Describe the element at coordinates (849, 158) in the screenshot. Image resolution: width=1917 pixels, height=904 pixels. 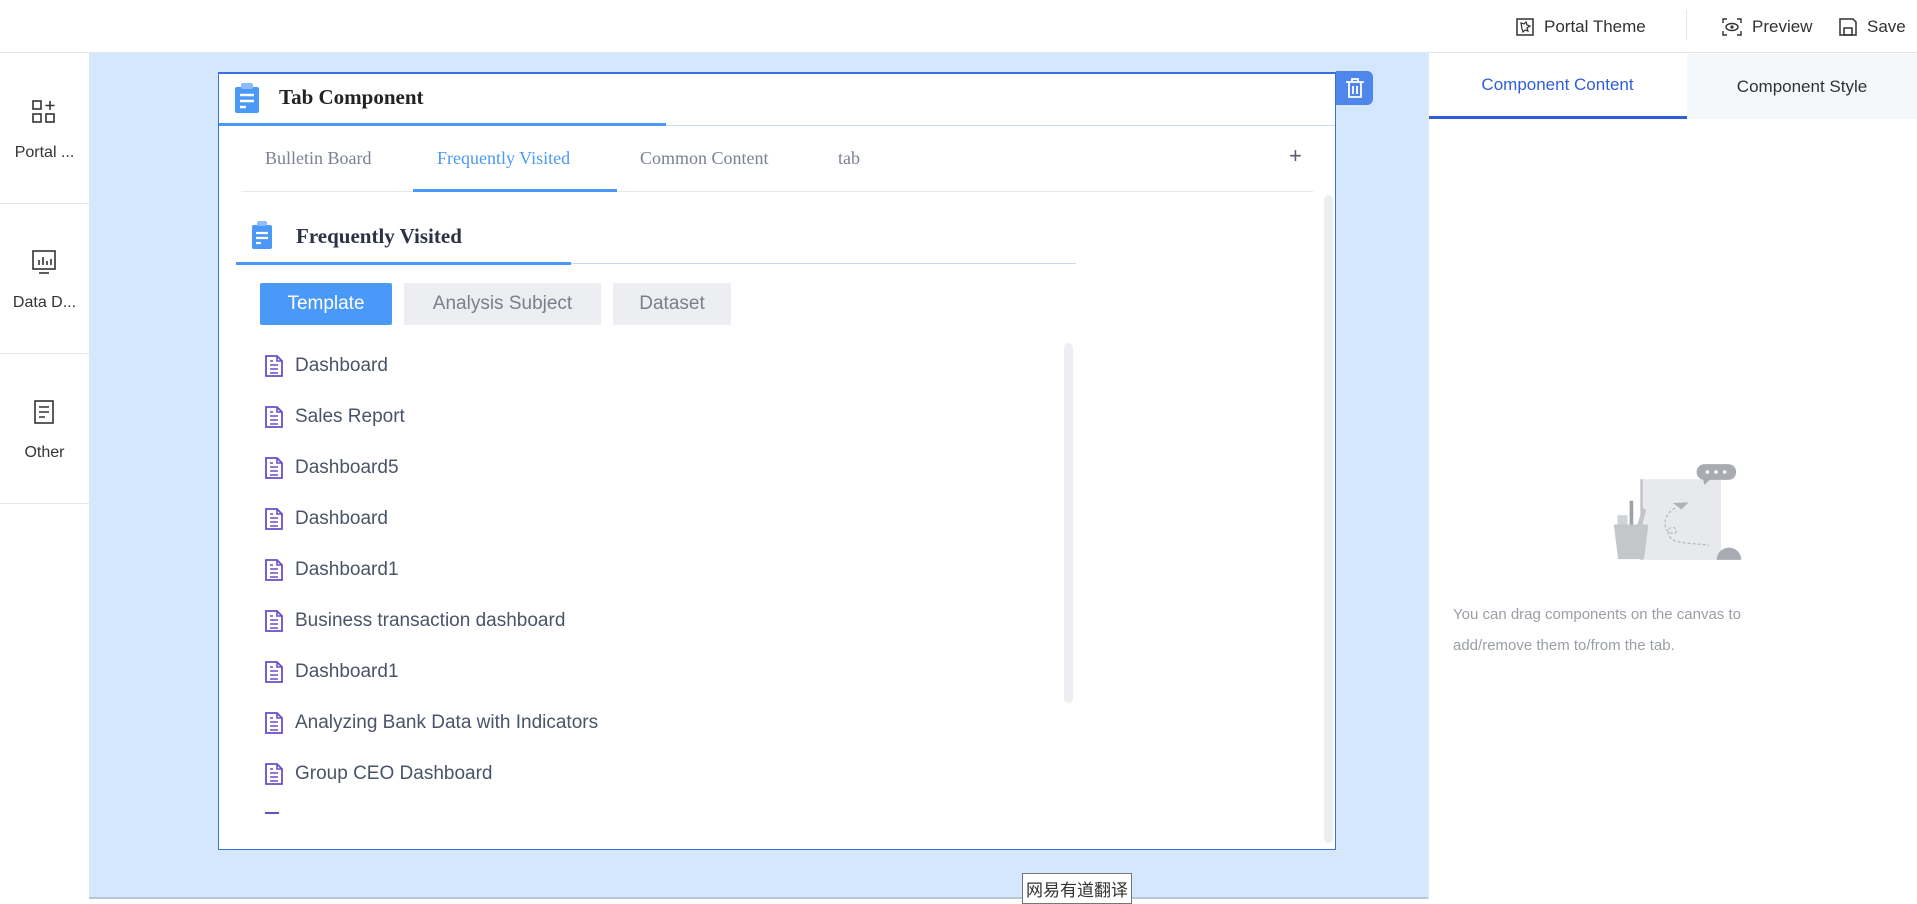
I see `tab-tab: tab` at that location.